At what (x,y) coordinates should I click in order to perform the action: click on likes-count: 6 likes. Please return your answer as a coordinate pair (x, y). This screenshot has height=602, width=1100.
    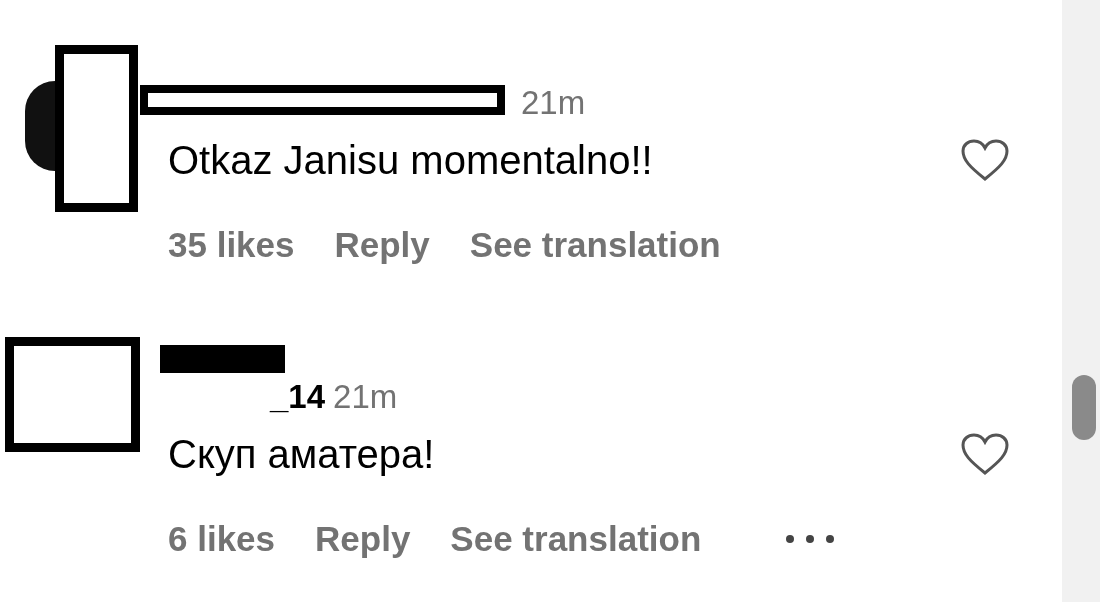
    Looking at the image, I should click on (222, 539).